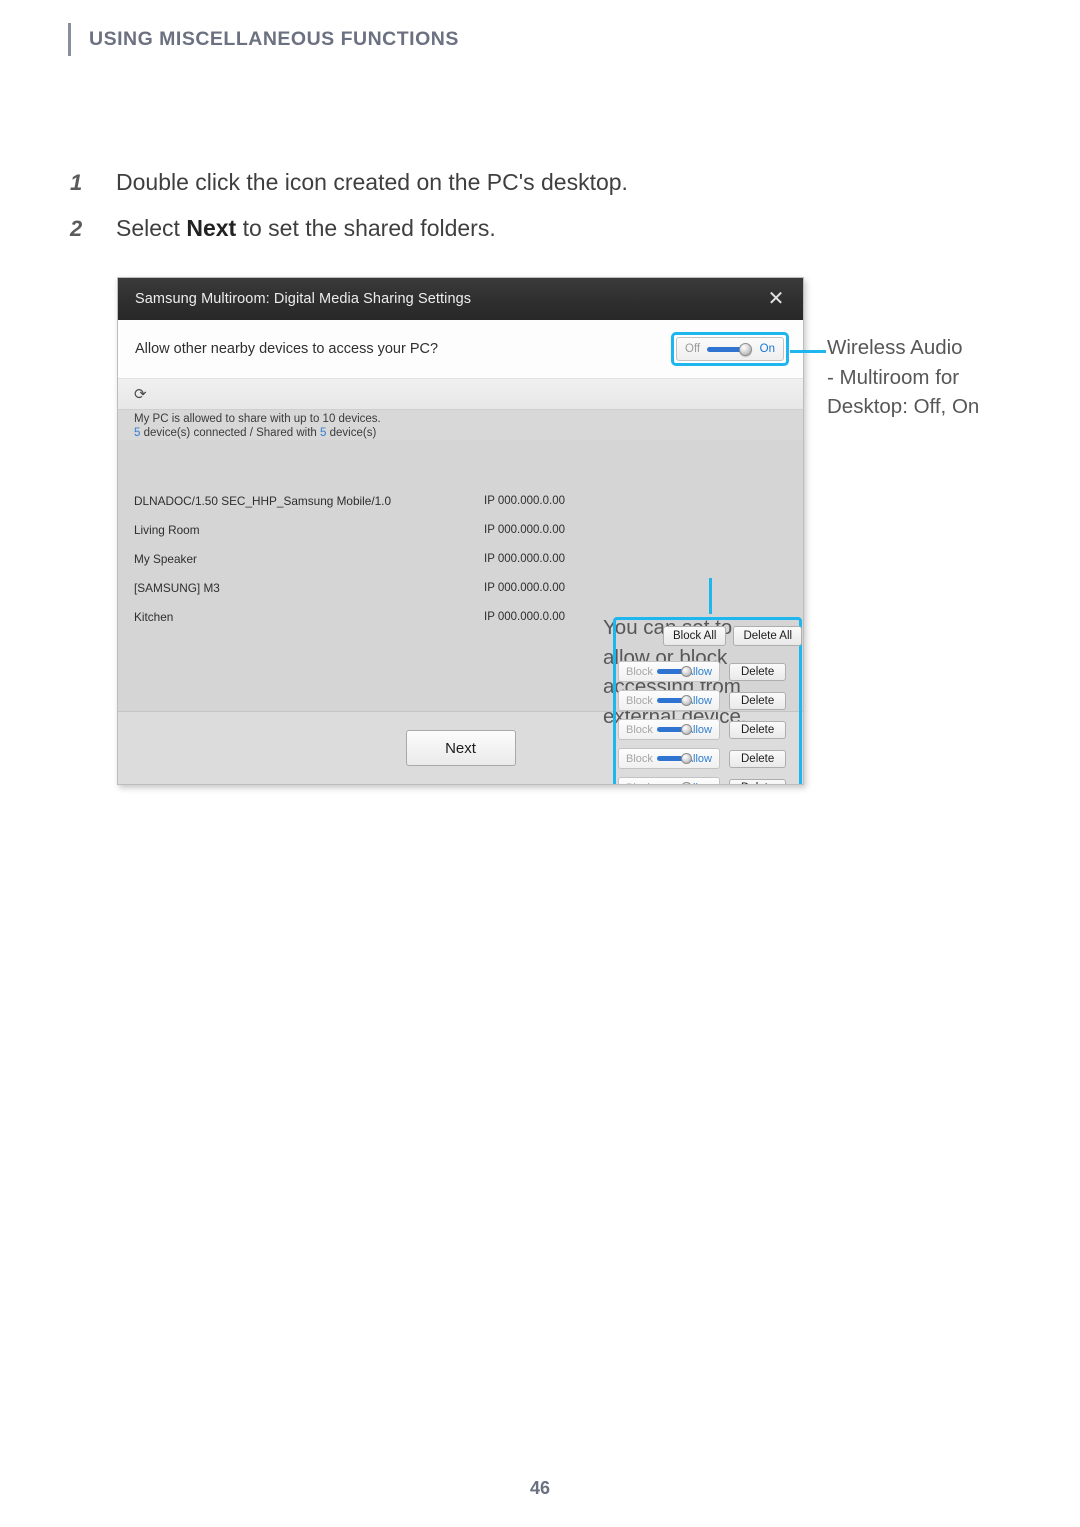  What do you see at coordinates (69, 39) in the screenshot?
I see `running-head-rule` at bounding box center [69, 39].